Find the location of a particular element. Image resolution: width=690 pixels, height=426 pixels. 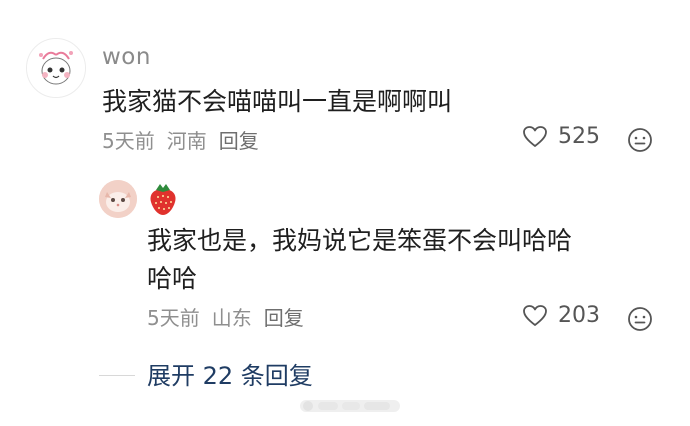

reply-text-line-1: 我家也是，我妈说它是笨蛋不会叫哈哈 is located at coordinates (360, 240).